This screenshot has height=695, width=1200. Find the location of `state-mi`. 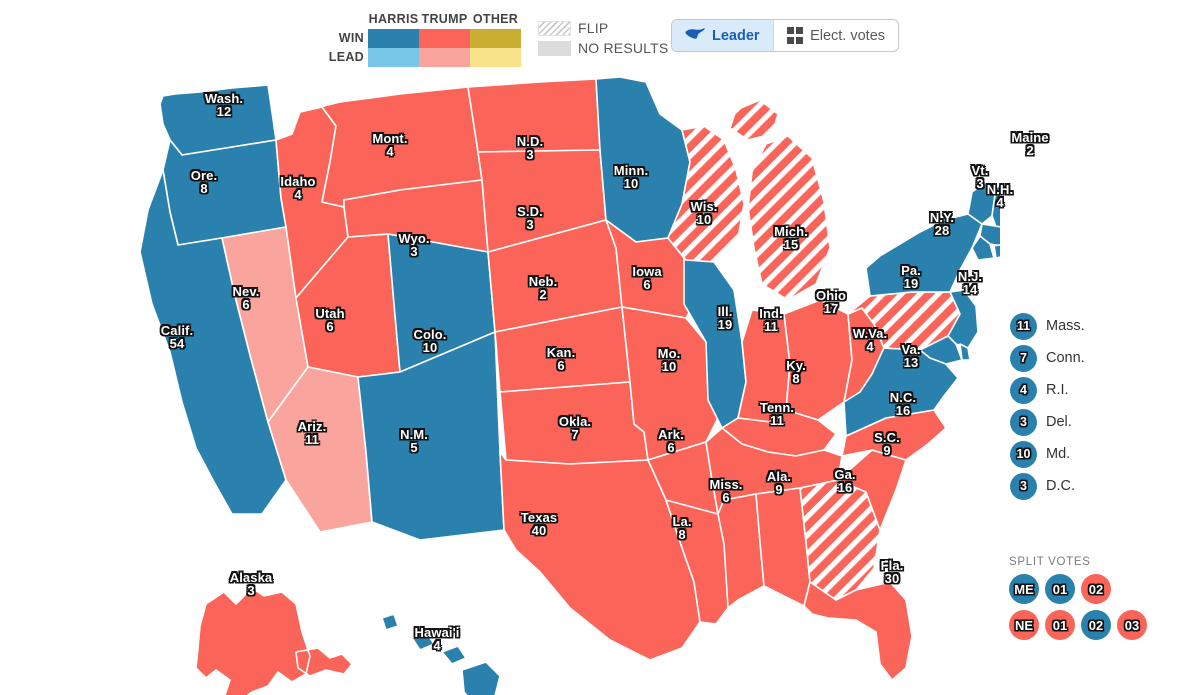

state-mi is located at coordinates (780, 200).